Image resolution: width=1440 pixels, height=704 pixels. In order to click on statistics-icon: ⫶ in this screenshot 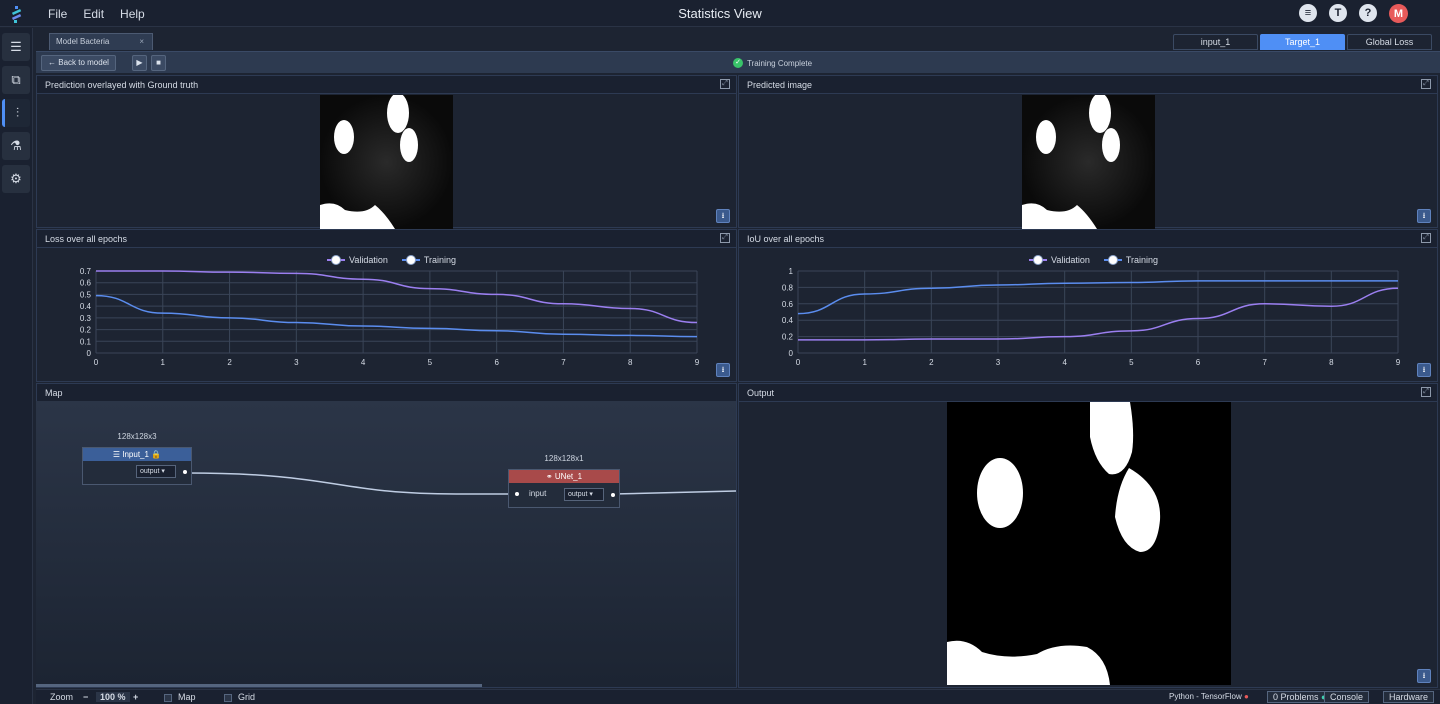, I will do `click(16, 113)`.